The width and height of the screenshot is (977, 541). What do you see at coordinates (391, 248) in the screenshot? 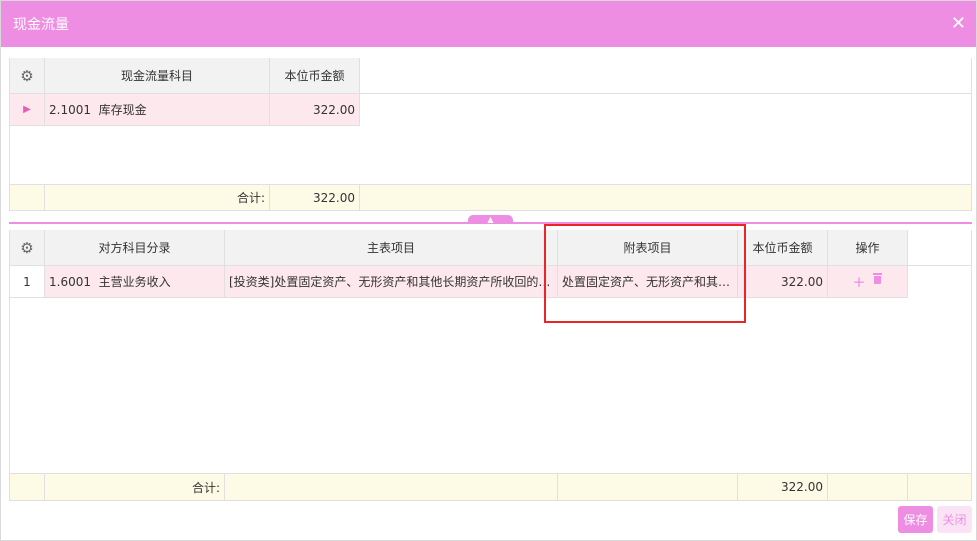
I see `column-header-main-item: 主表项目` at bounding box center [391, 248].